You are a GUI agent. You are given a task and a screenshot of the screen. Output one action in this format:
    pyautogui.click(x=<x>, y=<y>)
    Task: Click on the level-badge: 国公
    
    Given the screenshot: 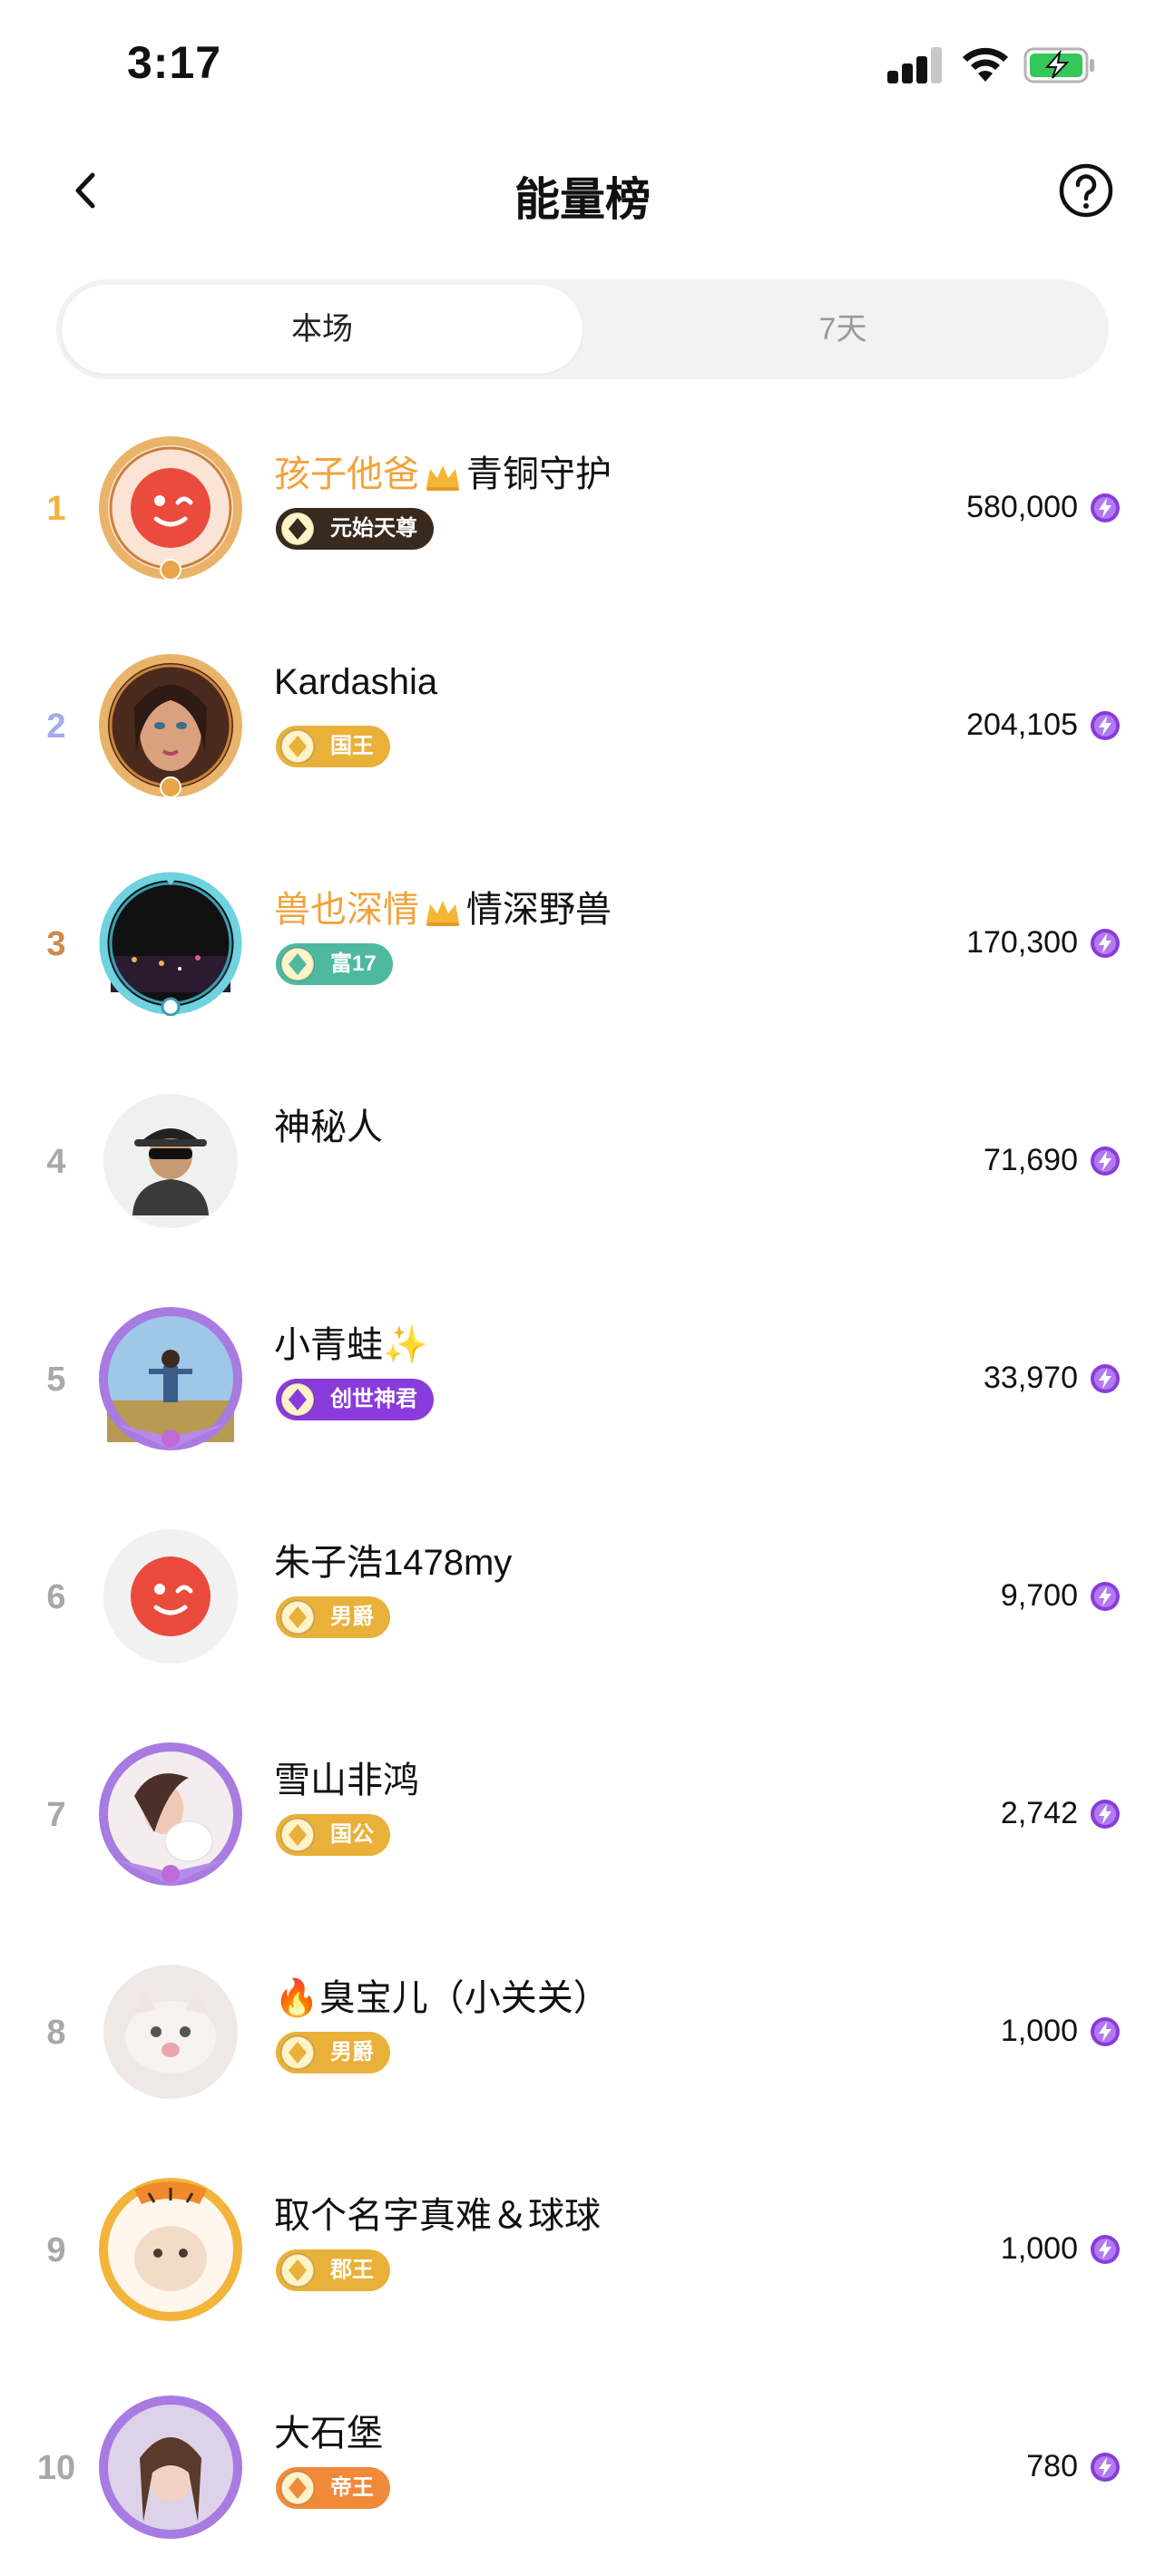 What is the action you would take?
    pyautogui.click(x=333, y=1835)
    